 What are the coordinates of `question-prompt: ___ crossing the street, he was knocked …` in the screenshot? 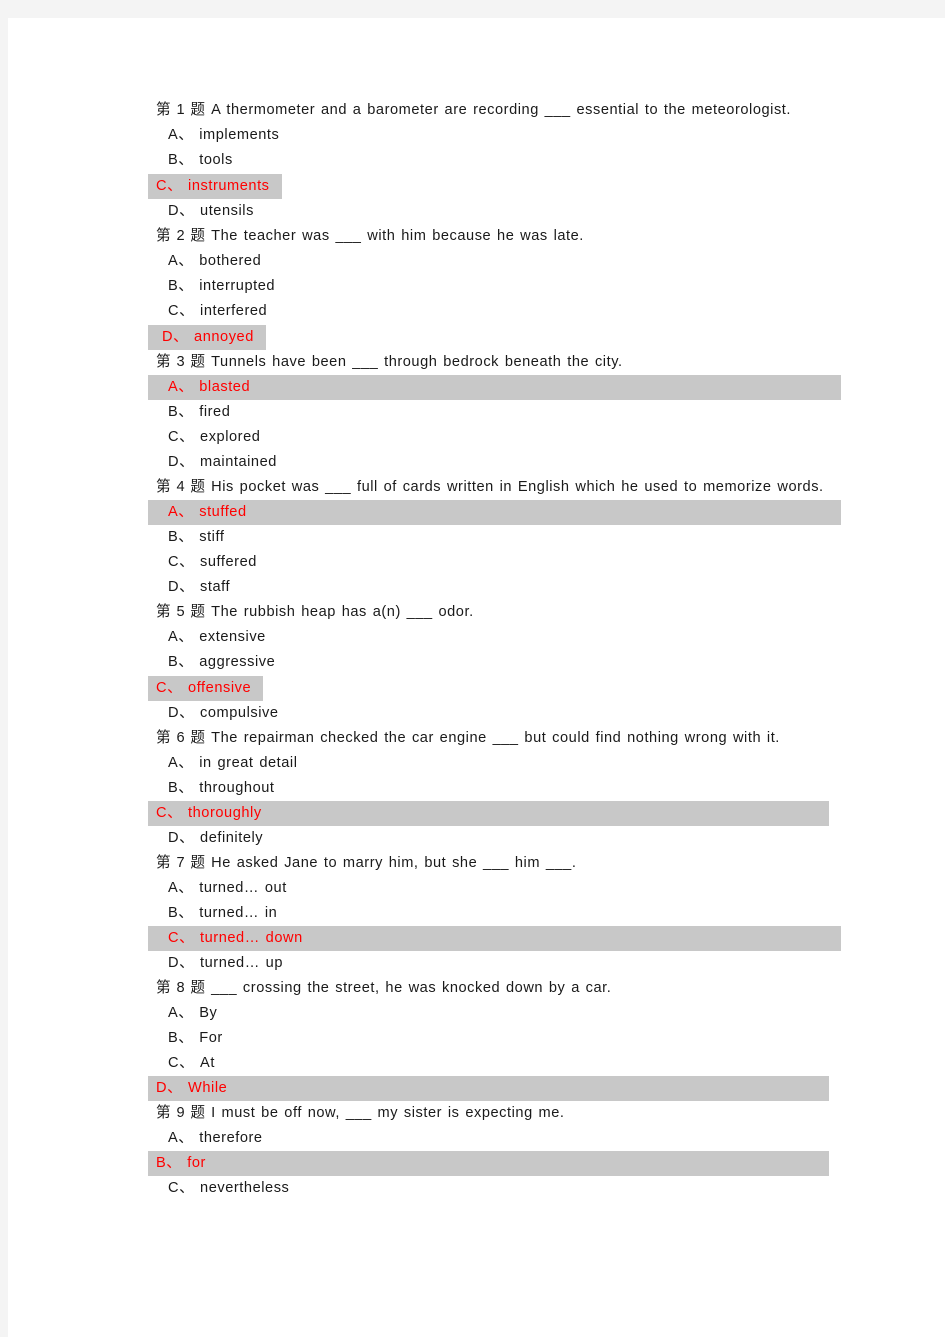 It's located at (408, 988).